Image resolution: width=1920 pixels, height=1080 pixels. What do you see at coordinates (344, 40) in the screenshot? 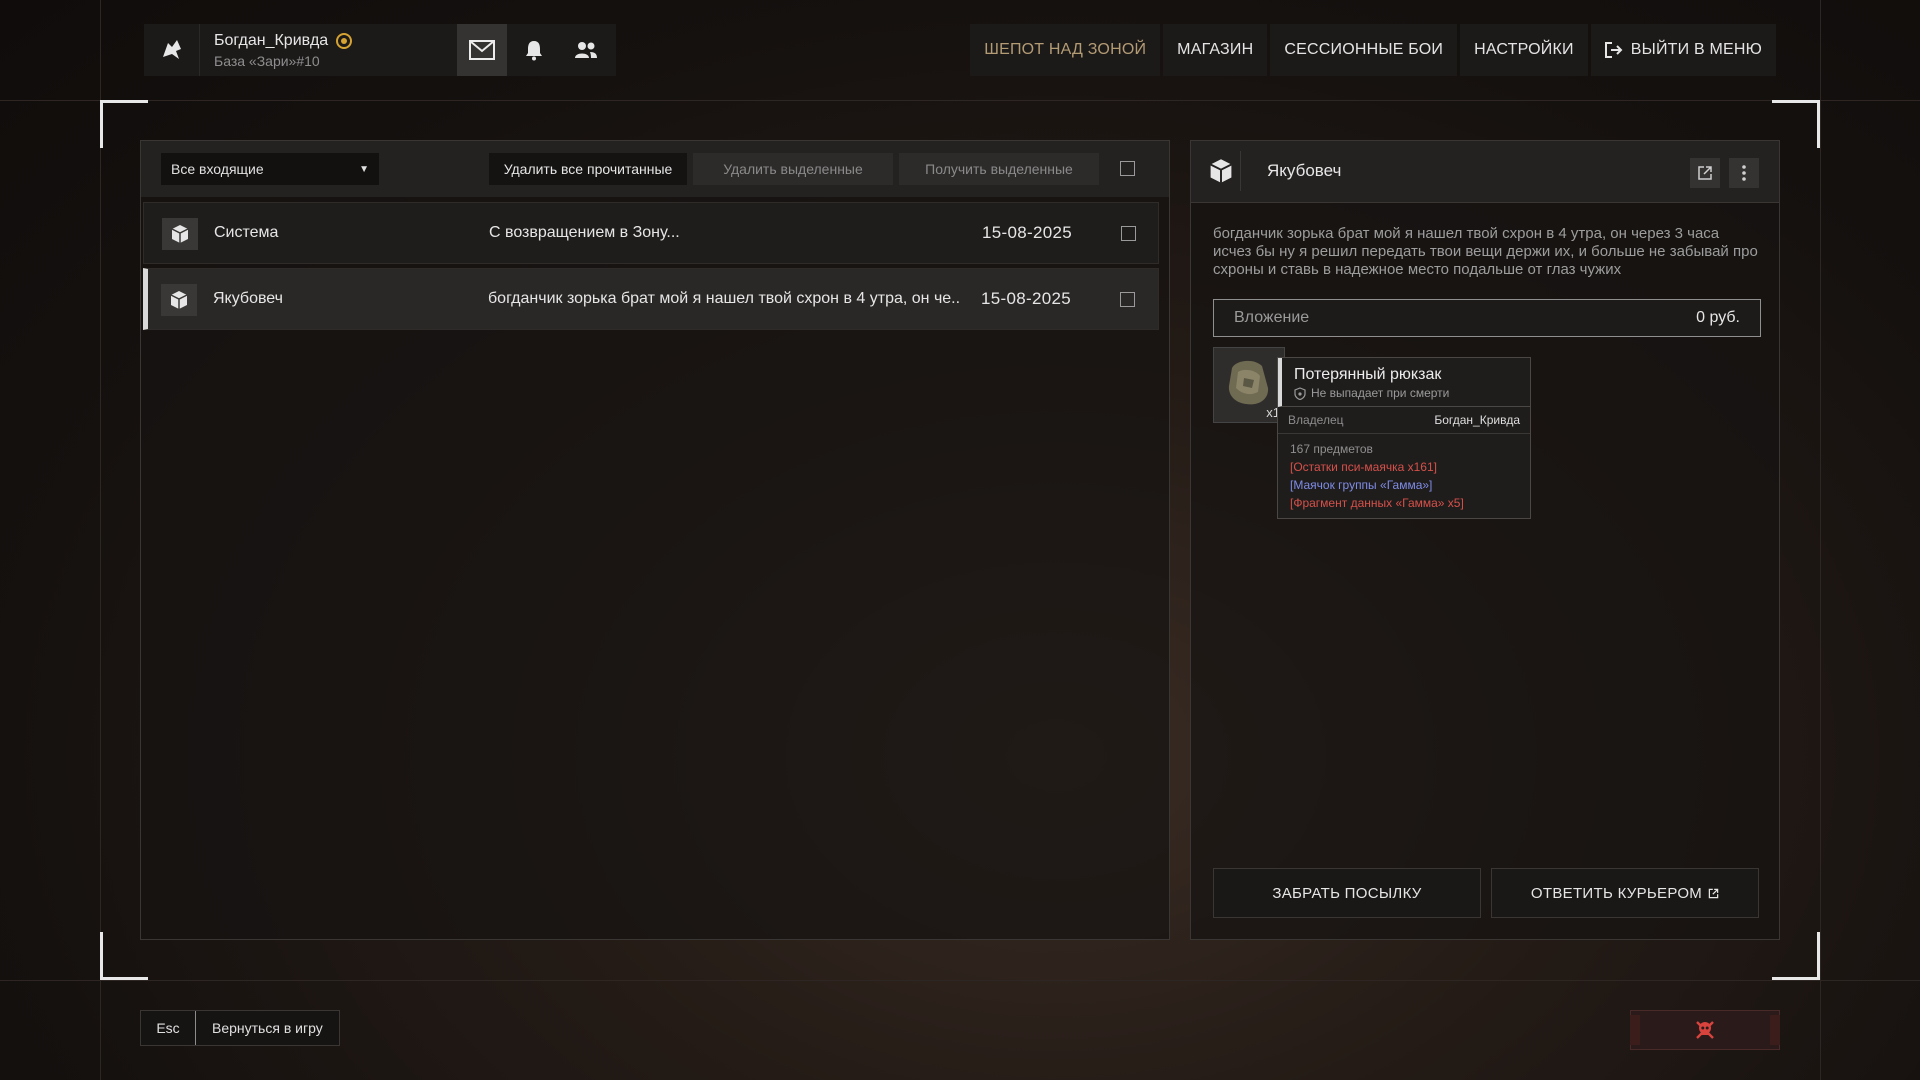
I see `rank-badge-icon` at bounding box center [344, 40].